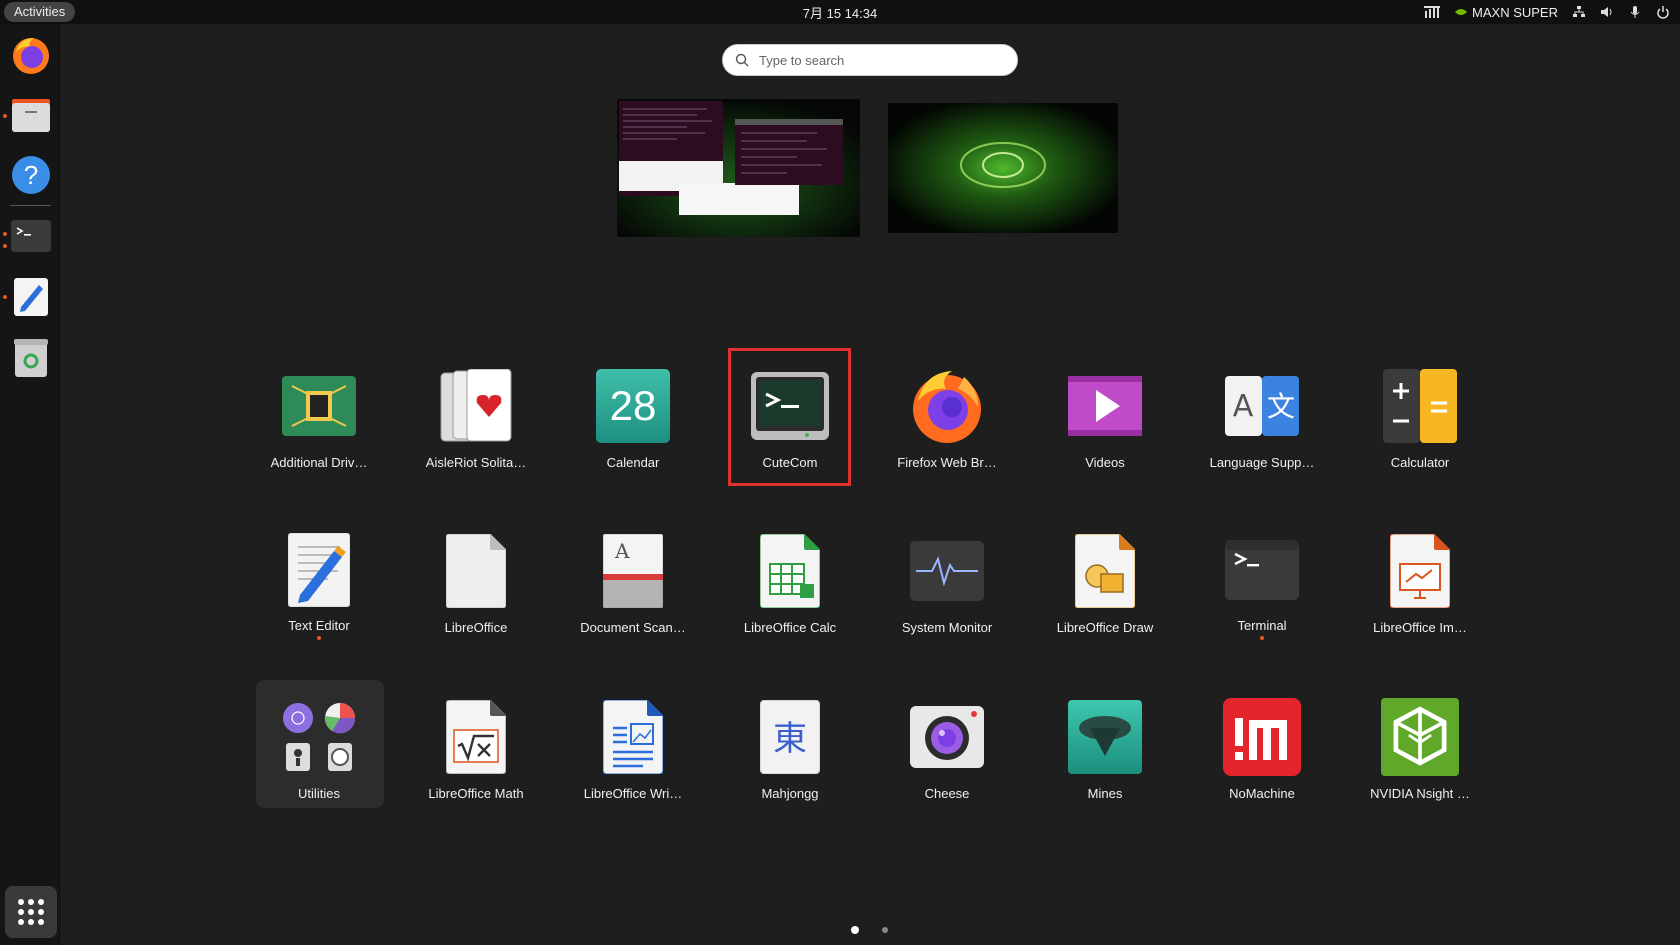 Image resolution: width=1680 pixels, height=945 pixels. Describe the element at coordinates (1420, 410) in the screenshot. I see `app-calculator: Calculator` at that location.